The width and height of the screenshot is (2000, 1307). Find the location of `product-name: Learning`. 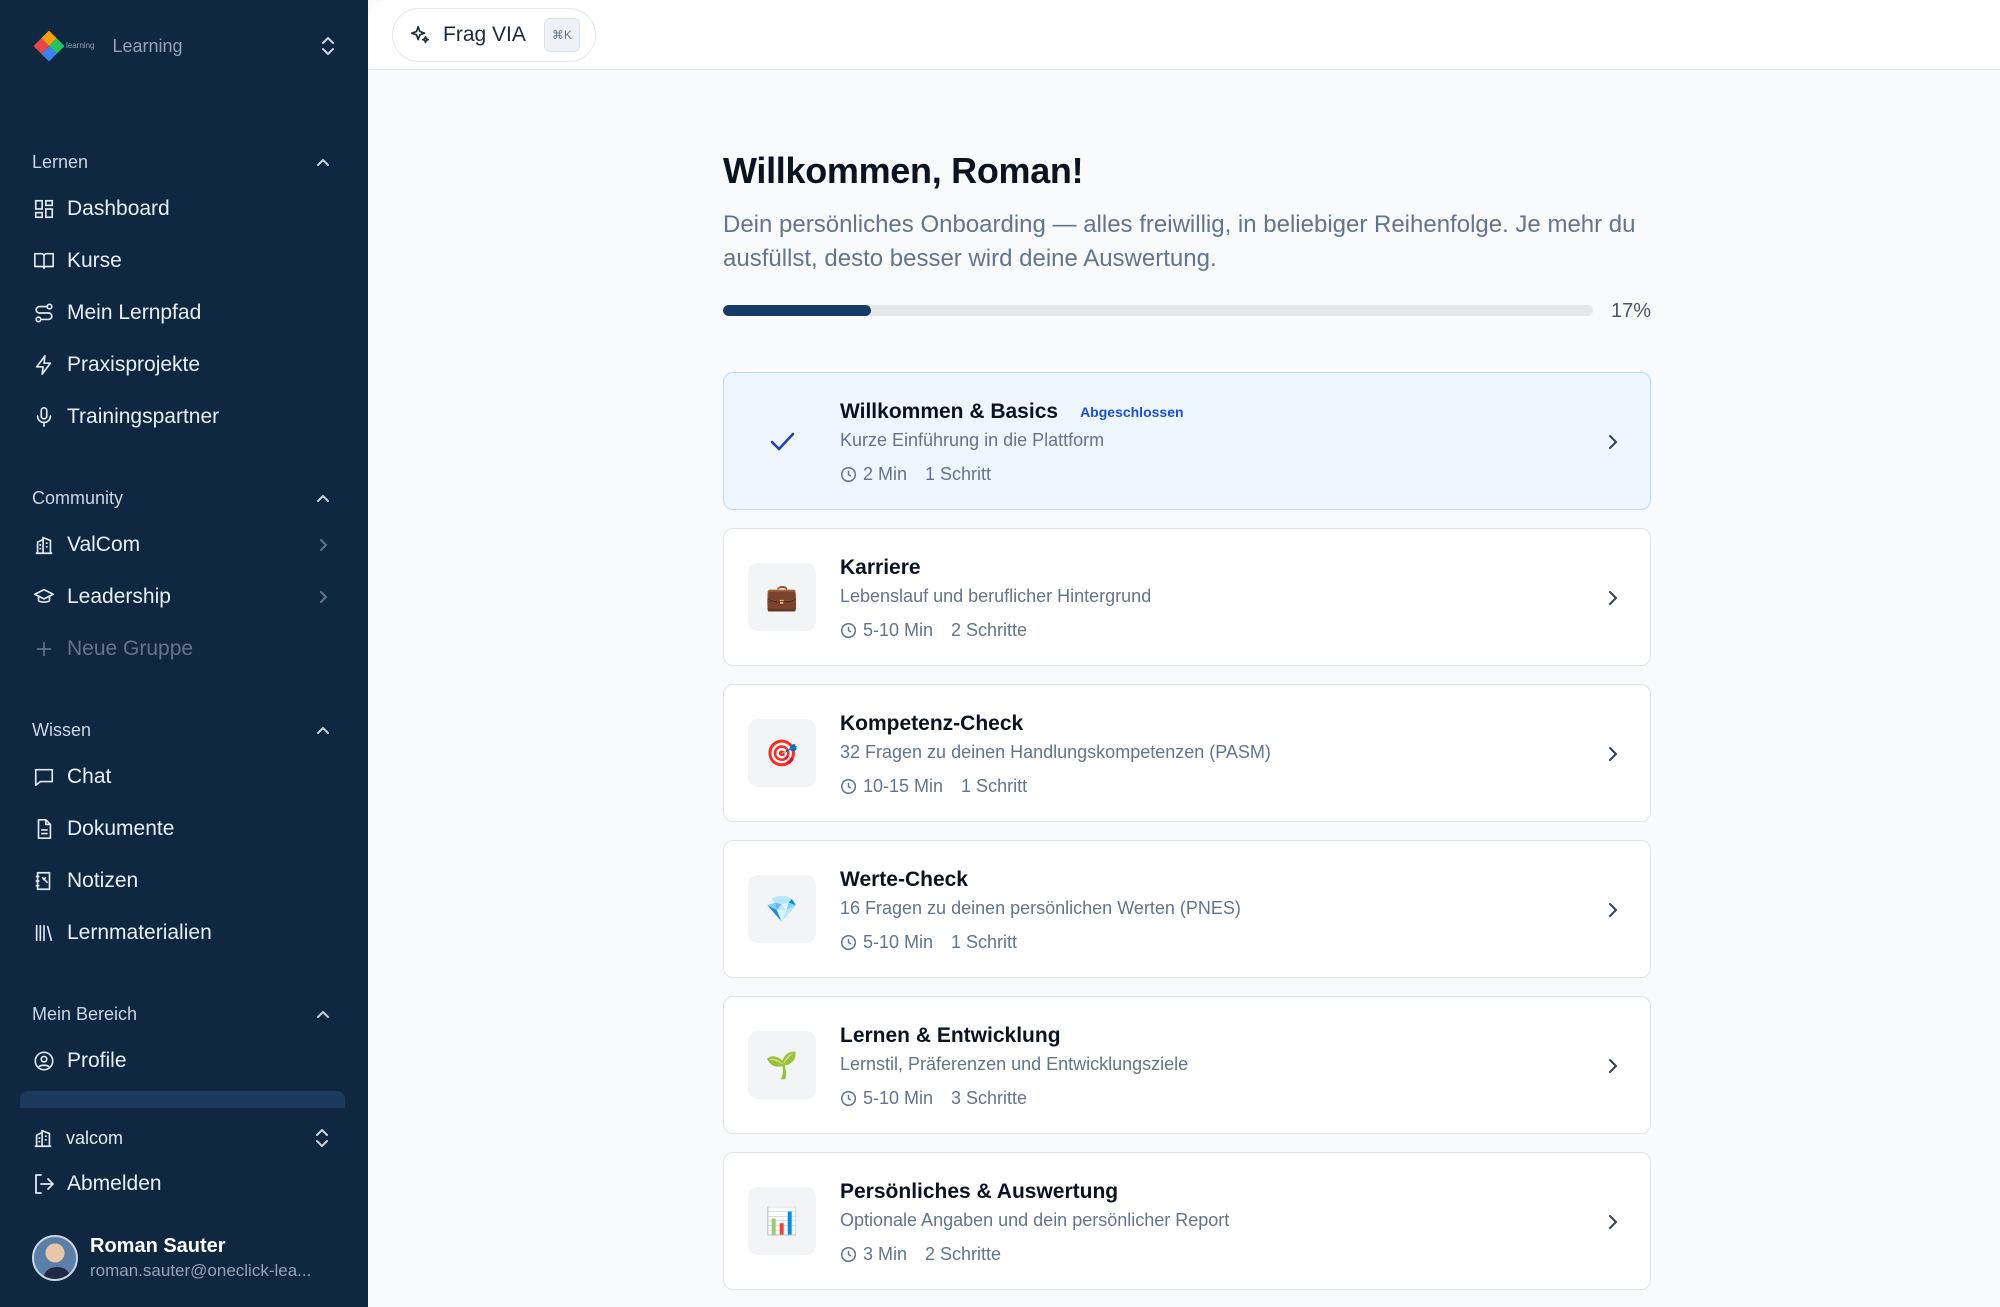

product-name: Learning is located at coordinates (147, 45).